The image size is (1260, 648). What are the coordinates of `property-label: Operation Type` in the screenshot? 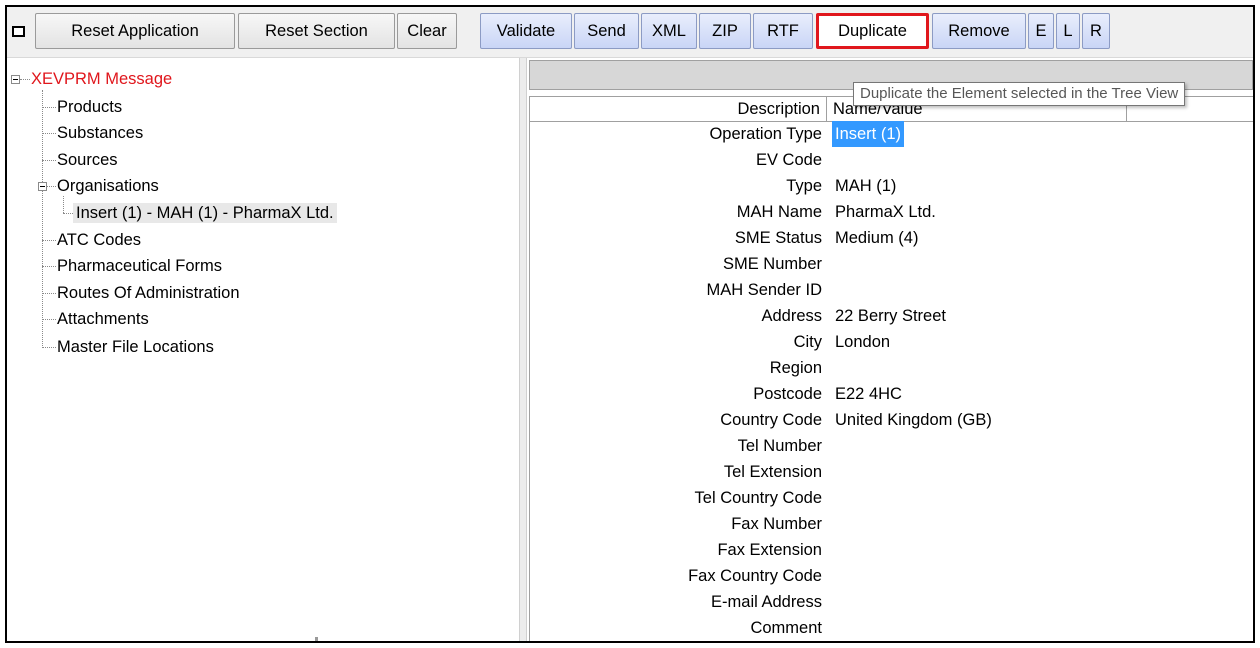 It's located at (765, 134).